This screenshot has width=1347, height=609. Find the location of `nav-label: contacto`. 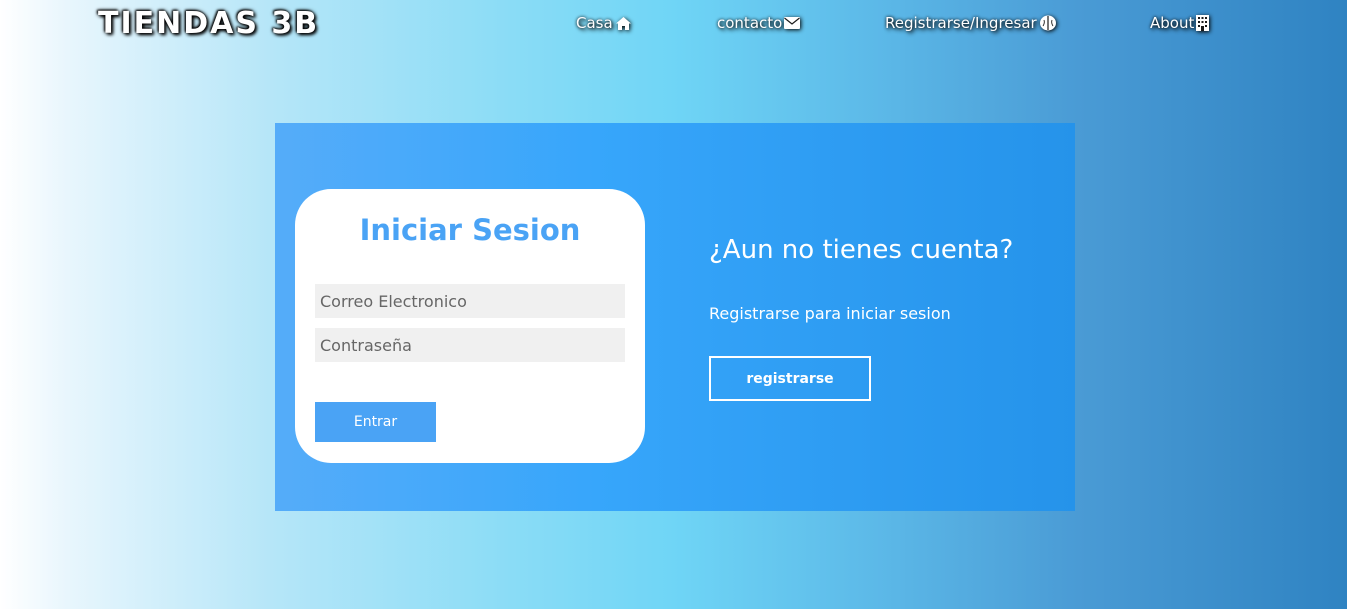

nav-label: contacto is located at coordinates (750, 23).